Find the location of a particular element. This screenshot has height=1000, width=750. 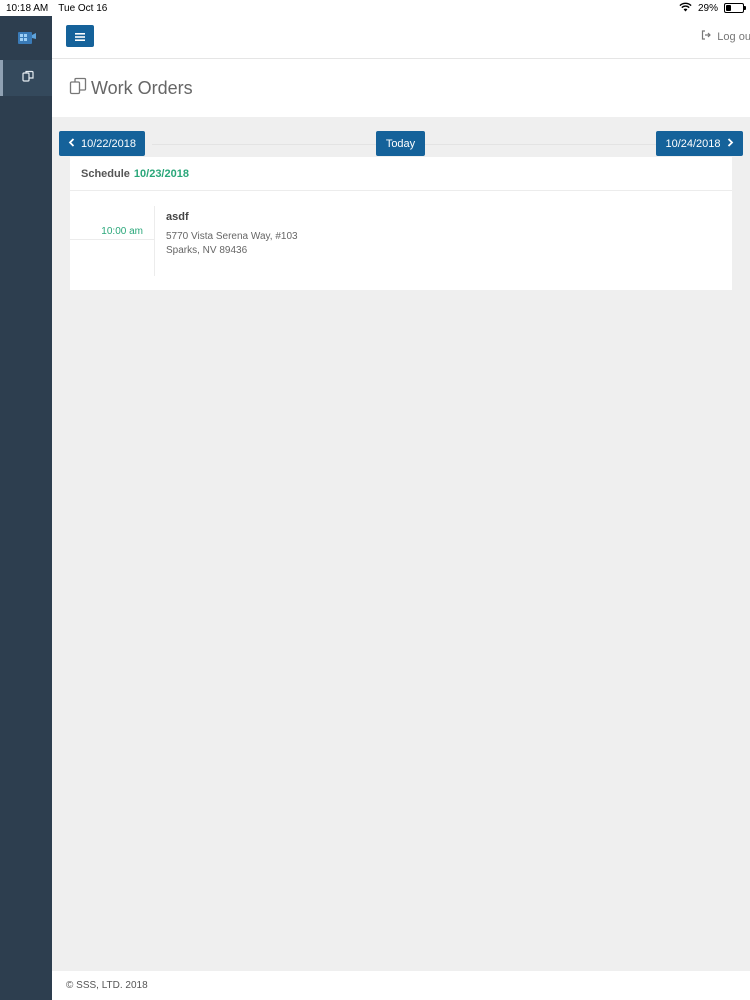

chevron-right-icon is located at coordinates (730, 143).